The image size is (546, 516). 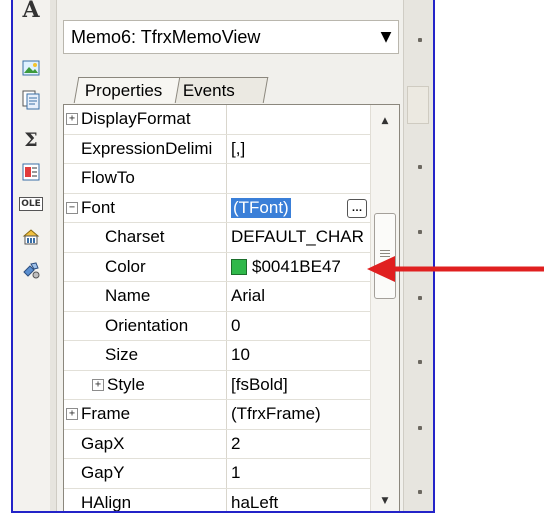 What do you see at coordinates (98, 207) in the screenshot?
I see `property-name: Font` at bounding box center [98, 207].